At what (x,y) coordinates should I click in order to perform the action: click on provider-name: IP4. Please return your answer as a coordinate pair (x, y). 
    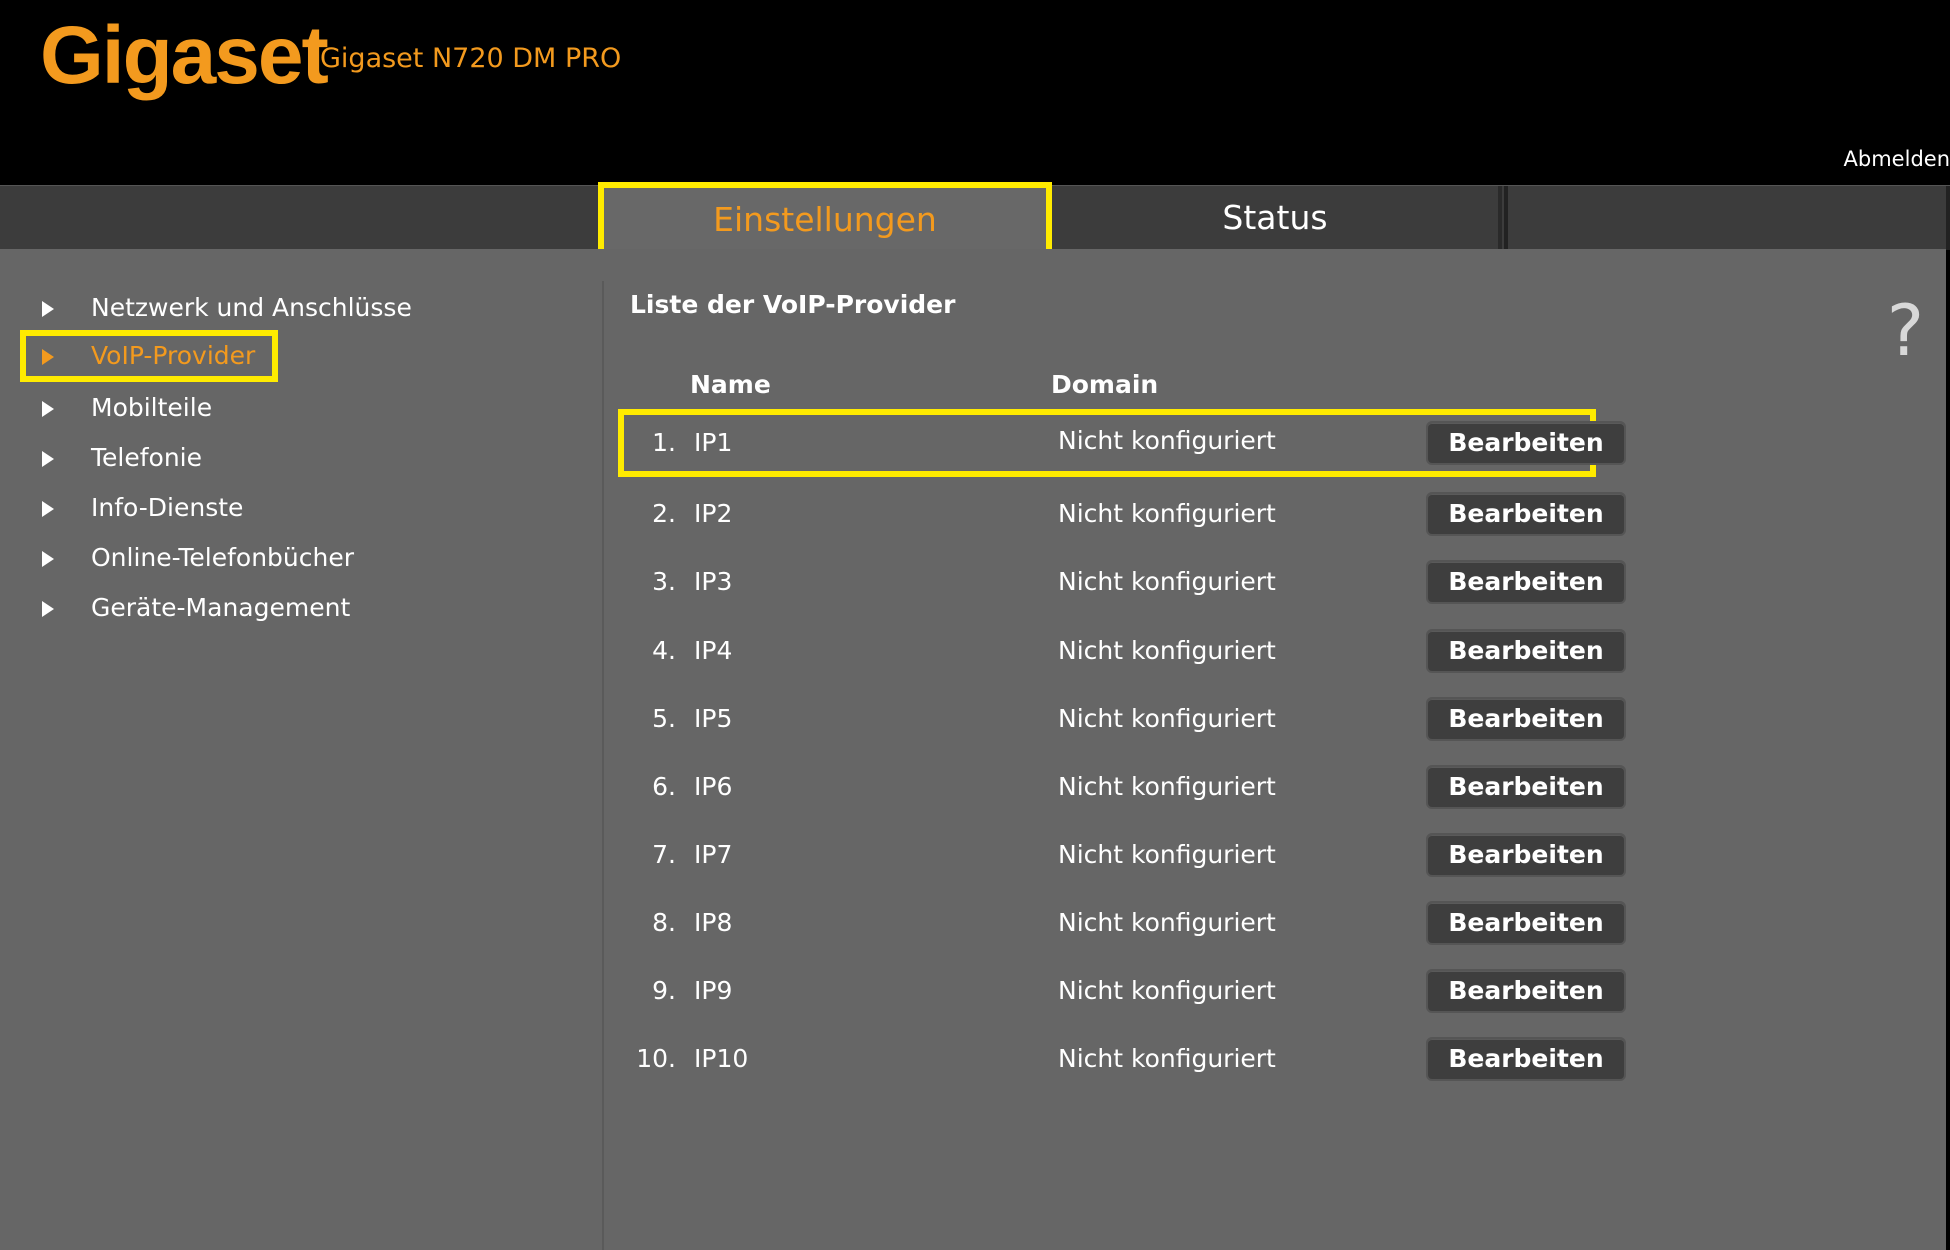
    Looking at the image, I should click on (713, 650).